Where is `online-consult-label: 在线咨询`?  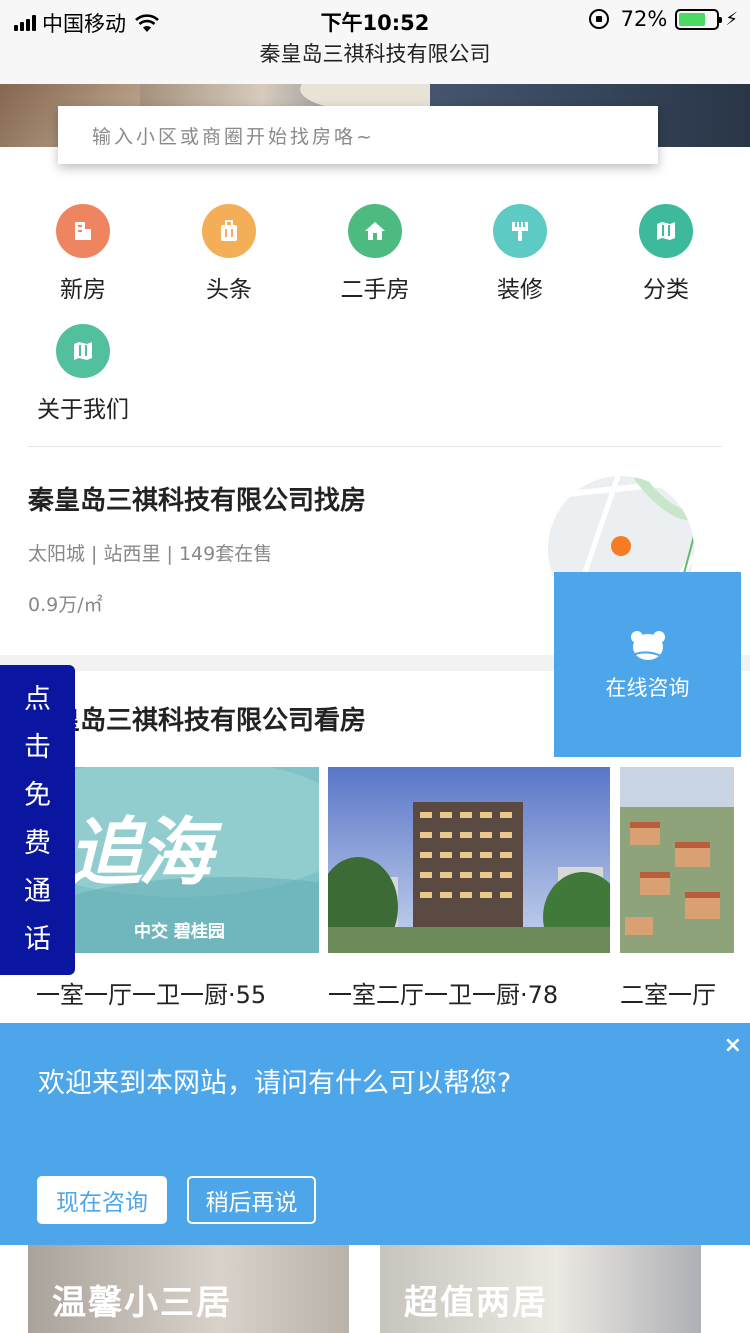 online-consult-label: 在线咨询 is located at coordinates (647, 688).